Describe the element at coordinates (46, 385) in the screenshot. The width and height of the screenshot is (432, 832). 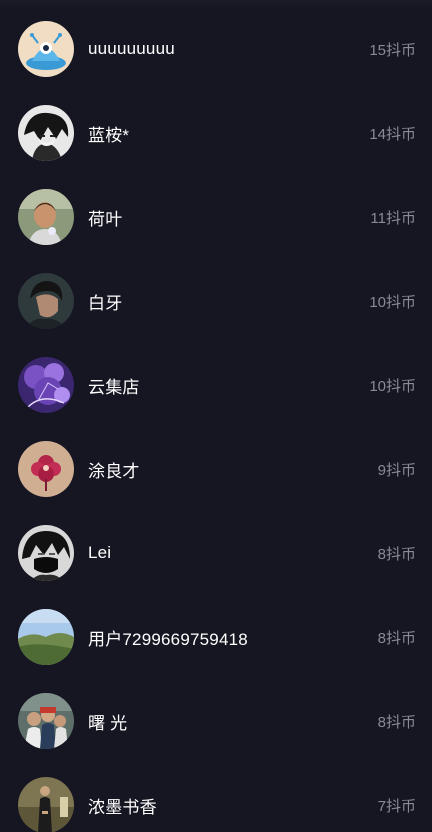
I see `purple-blossom-avatar` at that location.